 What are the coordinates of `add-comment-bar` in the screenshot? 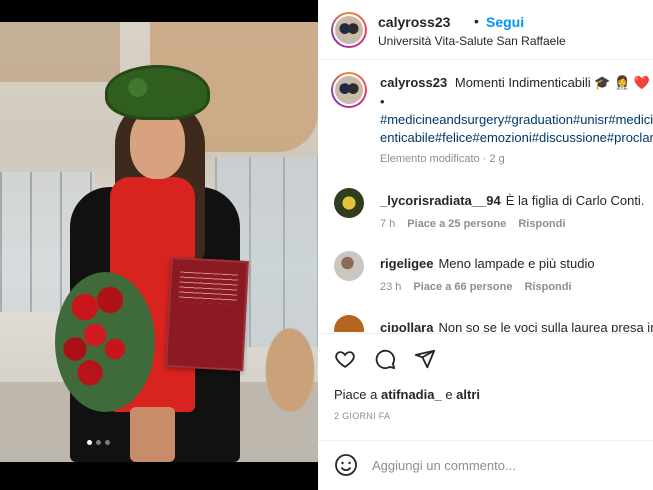 It's located at (485, 465).